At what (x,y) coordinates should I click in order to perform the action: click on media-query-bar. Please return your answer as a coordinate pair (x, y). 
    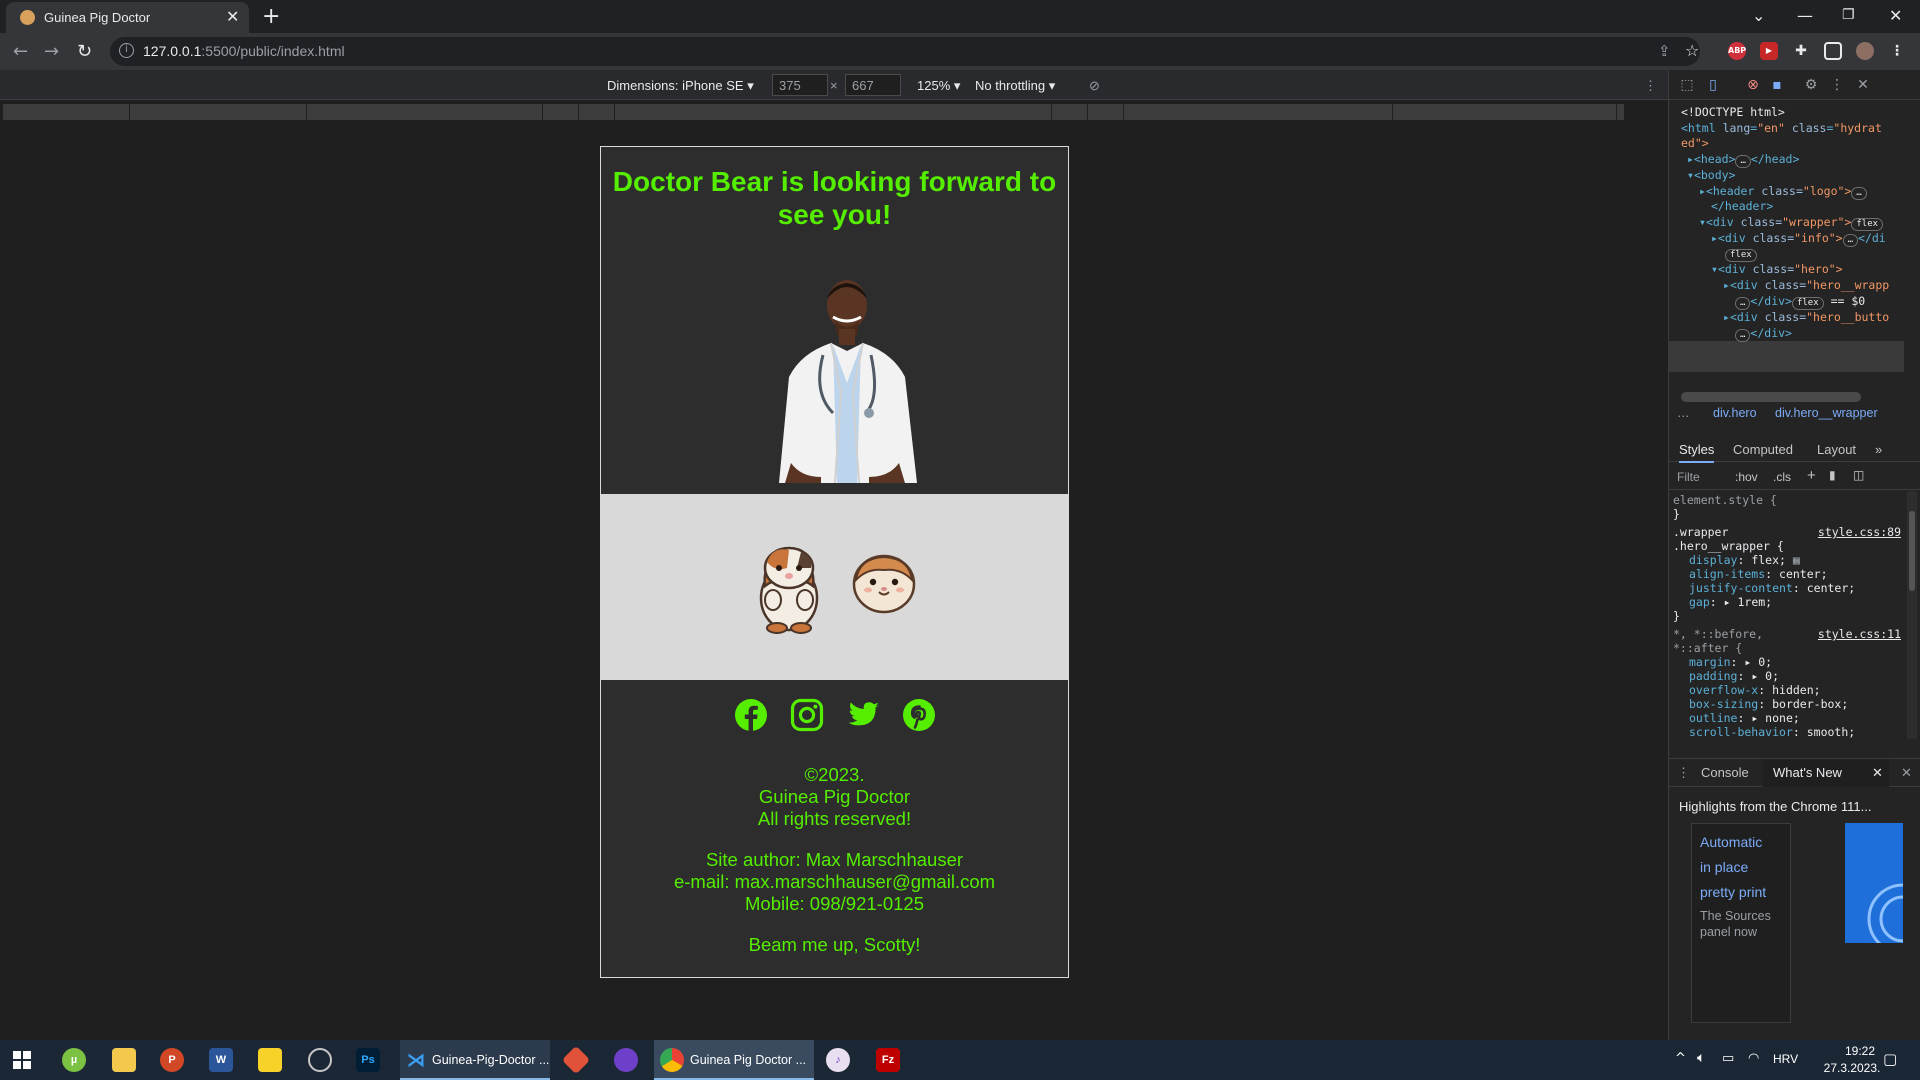
    Looking at the image, I should click on (834, 112).